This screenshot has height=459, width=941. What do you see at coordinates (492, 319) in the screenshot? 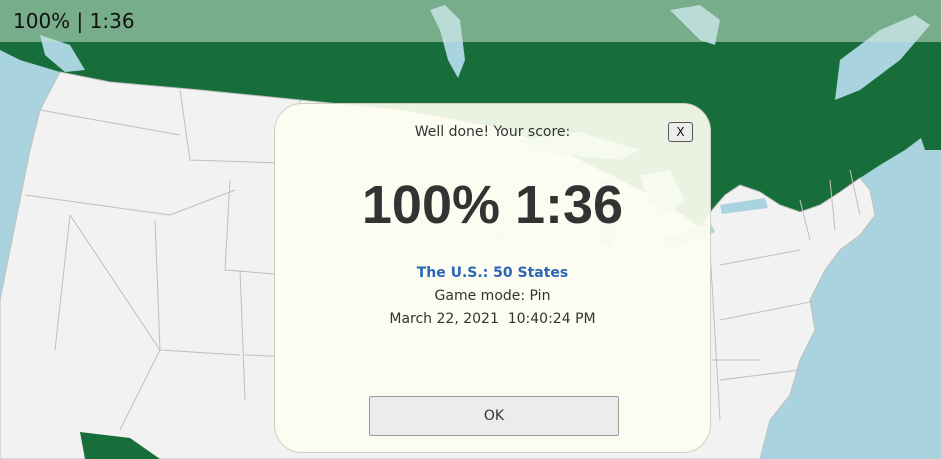
I see `completion-timestamp: March 22, 2021 10:40:24 PM` at bounding box center [492, 319].